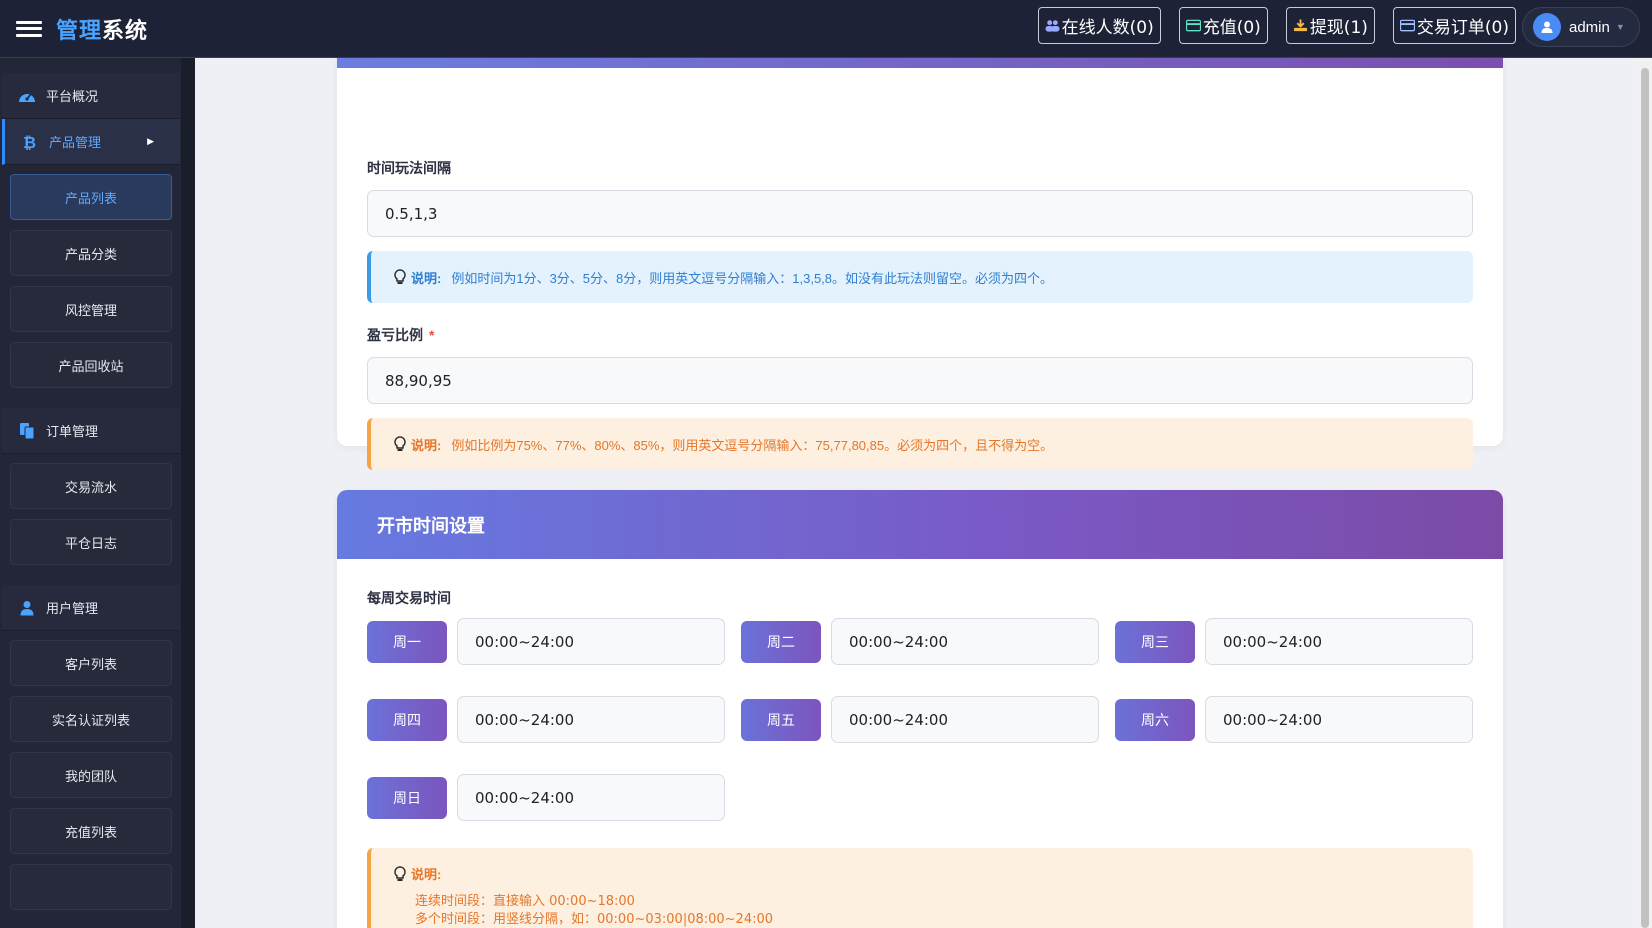 Image resolution: width=1652 pixels, height=928 pixels. I want to click on bitcoin-icon: ₿, so click(30, 142).